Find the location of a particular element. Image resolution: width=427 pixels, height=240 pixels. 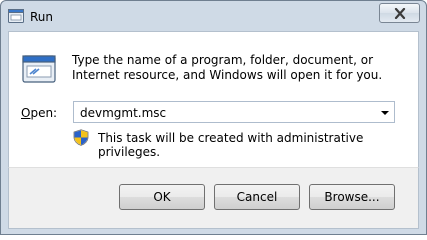

close-button is located at coordinates (399, 13).